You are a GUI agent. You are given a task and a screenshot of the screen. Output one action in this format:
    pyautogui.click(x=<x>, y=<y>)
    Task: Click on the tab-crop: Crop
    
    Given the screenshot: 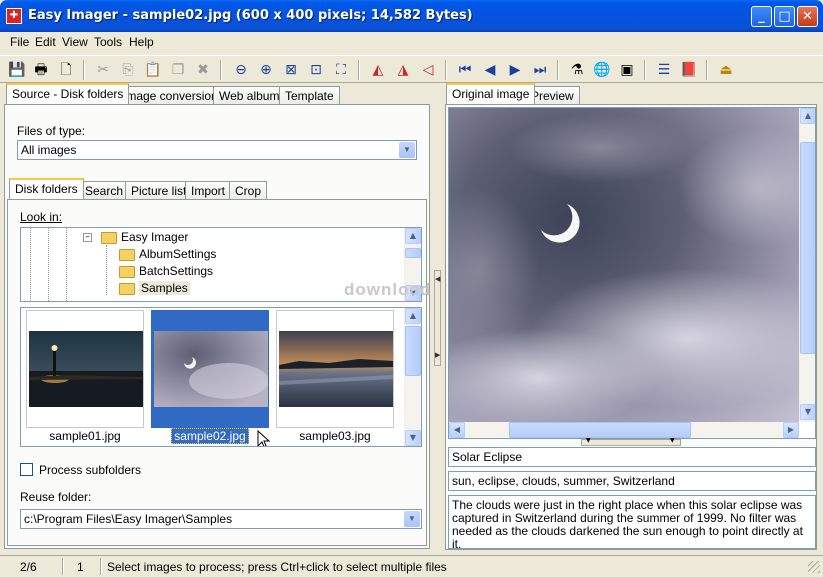 What is the action you would take?
    pyautogui.click(x=248, y=190)
    